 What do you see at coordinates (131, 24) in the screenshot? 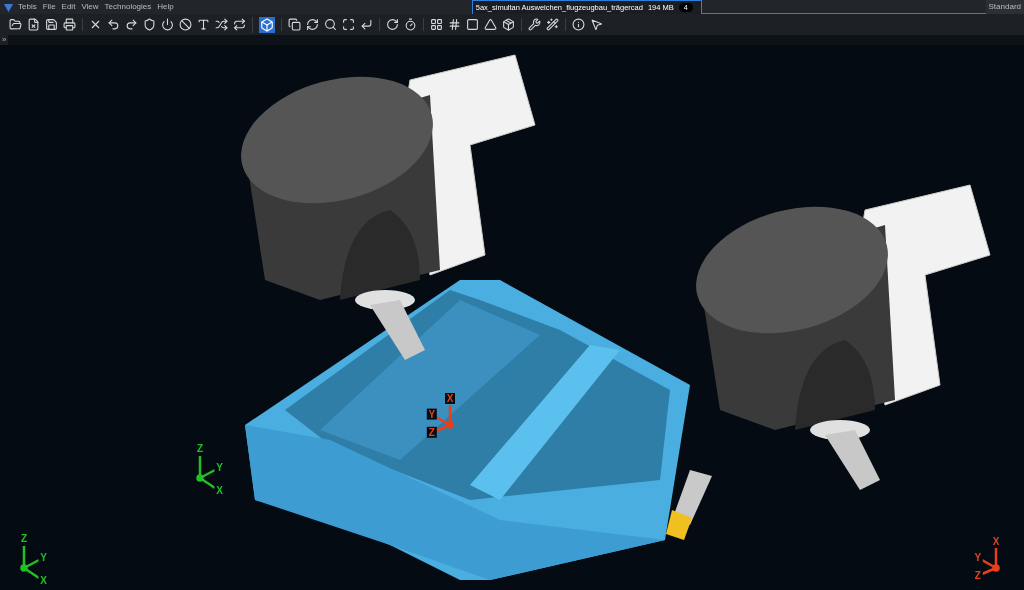
I see `redo-icon` at bounding box center [131, 24].